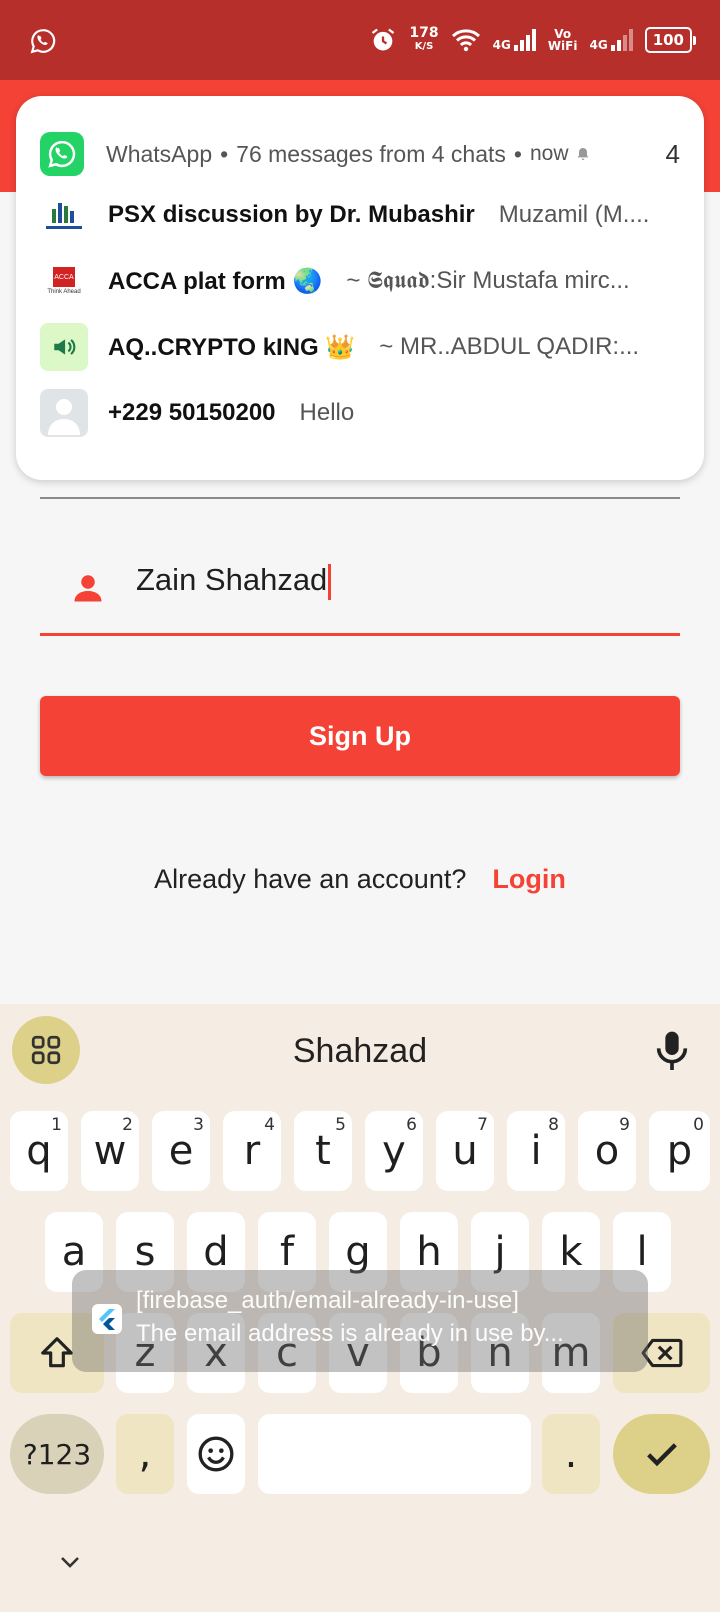  Describe the element at coordinates (252, 1151) in the screenshot. I see `key-r: r4` at that location.